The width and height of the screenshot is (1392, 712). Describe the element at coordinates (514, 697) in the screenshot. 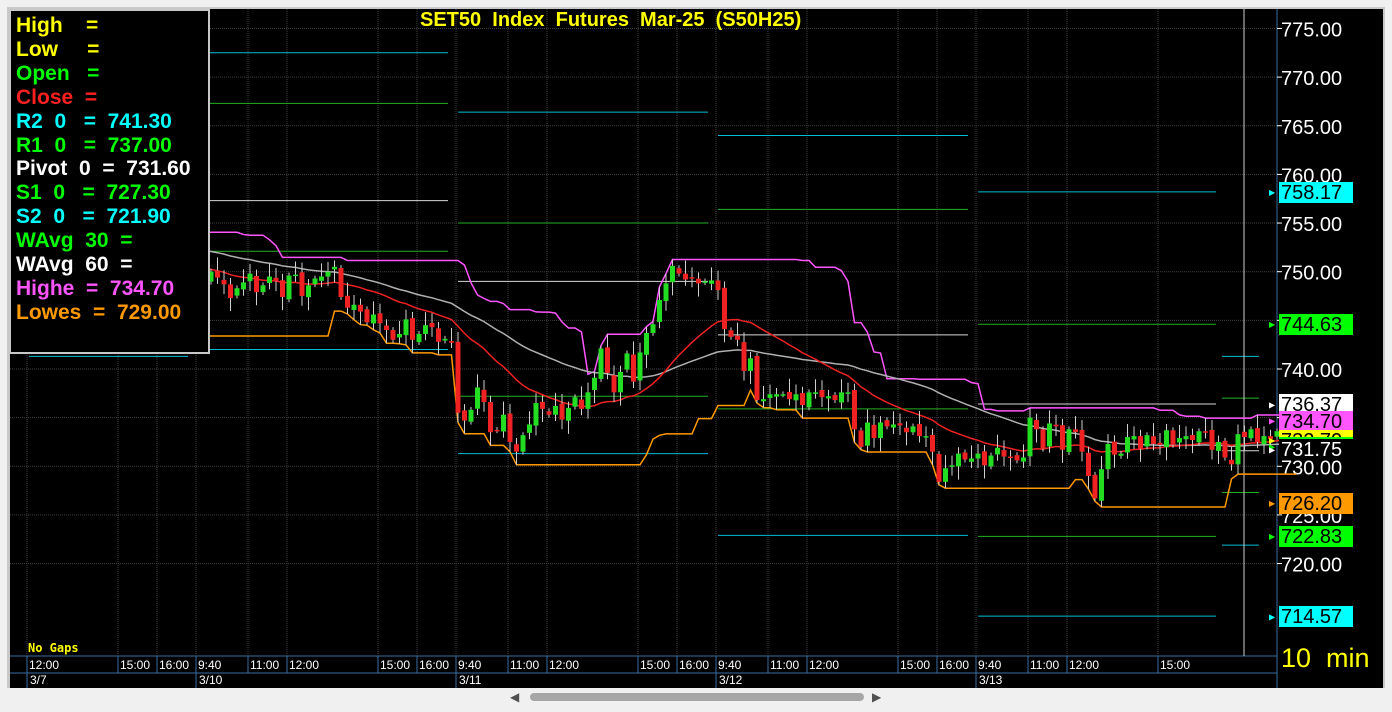

I see `scroll-left-arrow-icon: ◀` at that location.